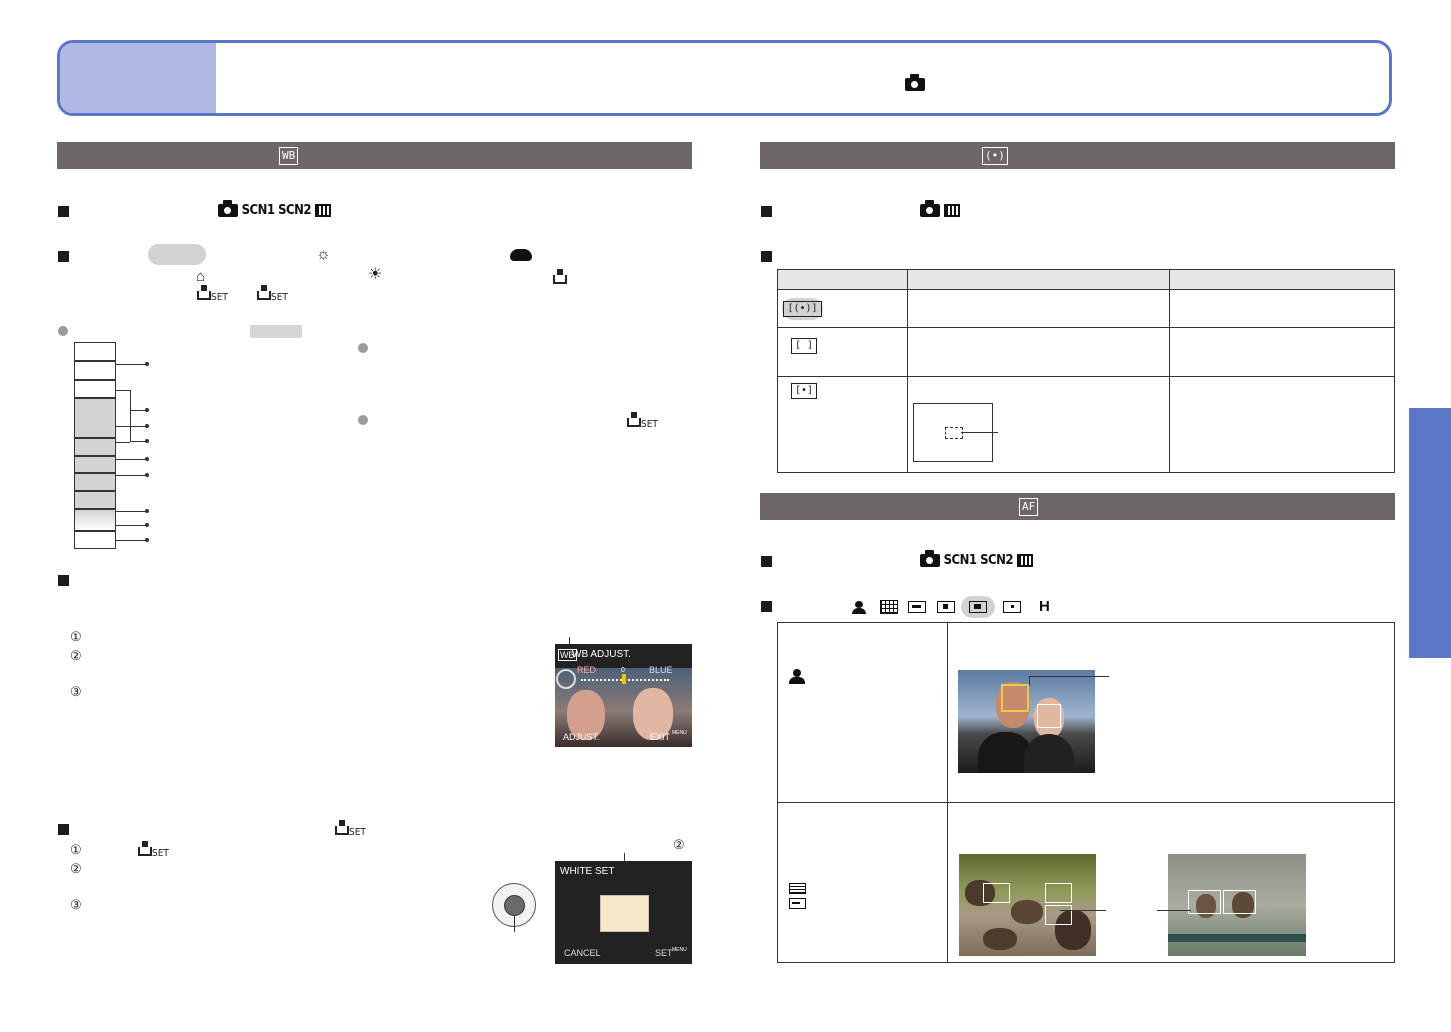 The width and height of the screenshot is (1451, 1032). I want to click on selected-mode-pill, so click(978, 607).